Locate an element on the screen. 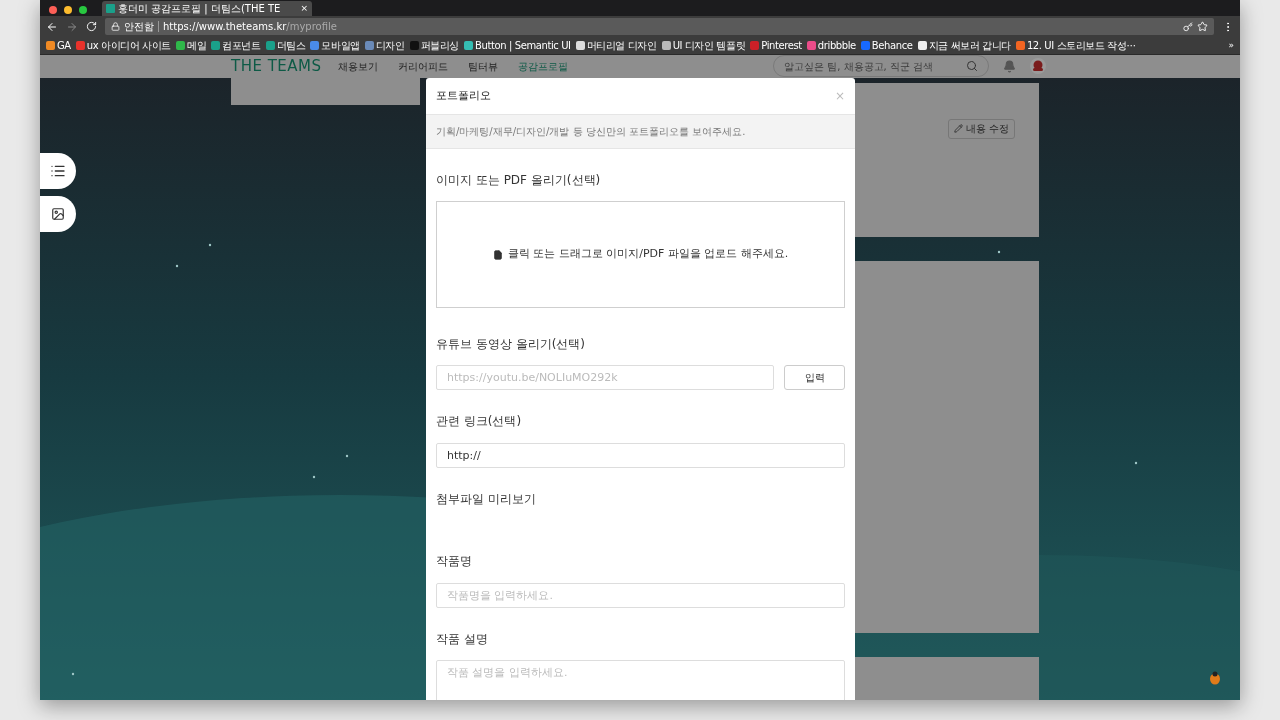  bookmark-item: 모바일앱 is located at coordinates (335, 45).